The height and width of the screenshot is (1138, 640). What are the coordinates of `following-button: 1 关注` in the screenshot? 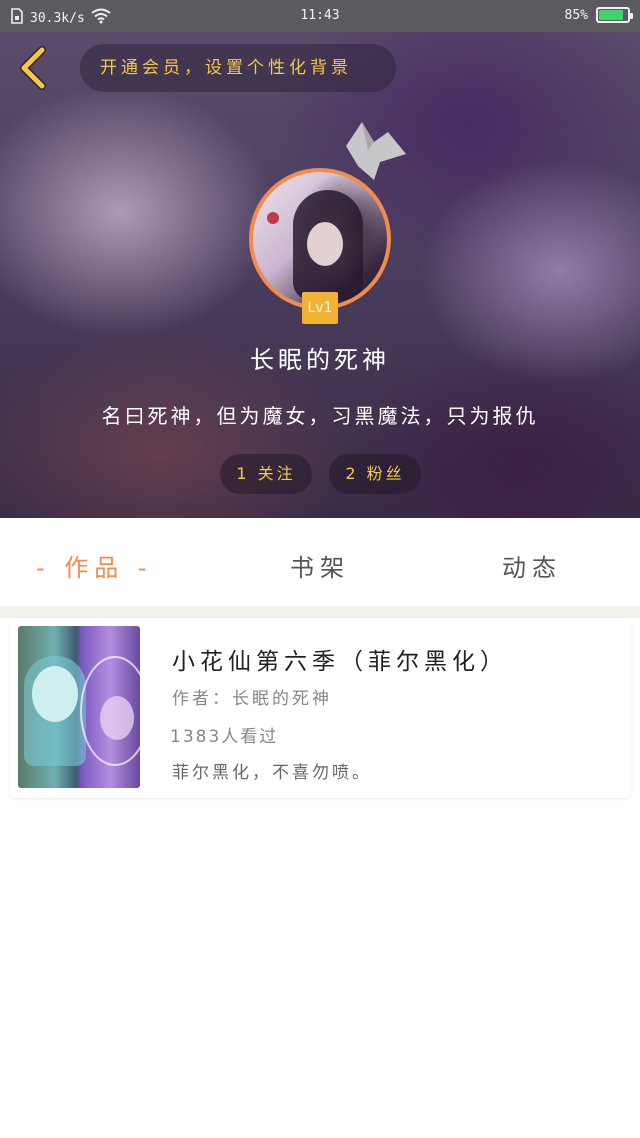 It's located at (266, 474).